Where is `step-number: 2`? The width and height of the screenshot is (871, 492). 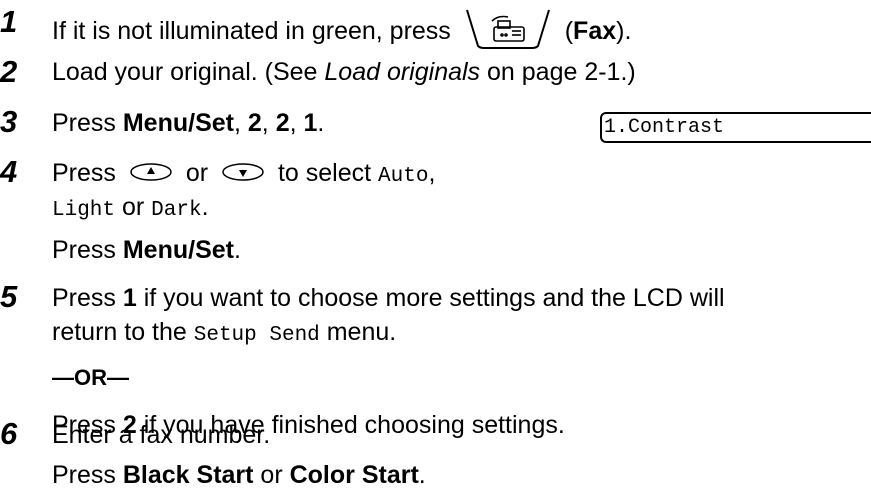
step-number: 2 is located at coordinates (9, 71).